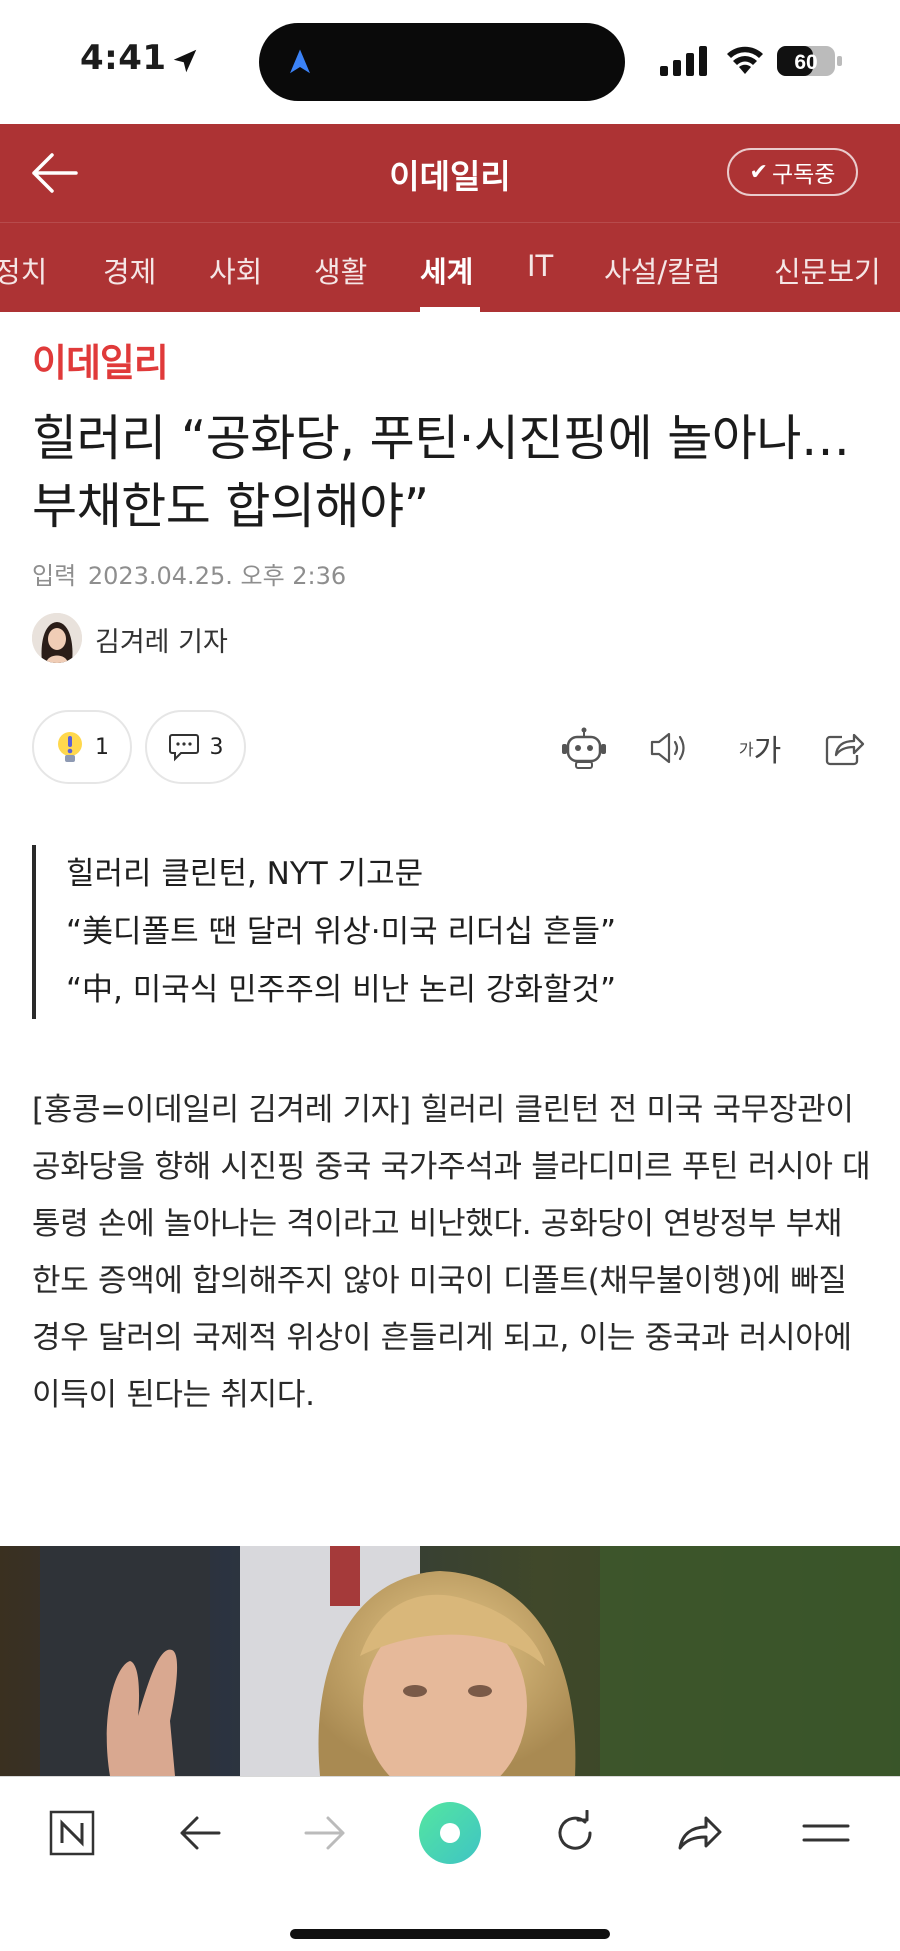 The width and height of the screenshot is (900, 1951). What do you see at coordinates (450, 1934) in the screenshot?
I see `home-indicator` at bounding box center [450, 1934].